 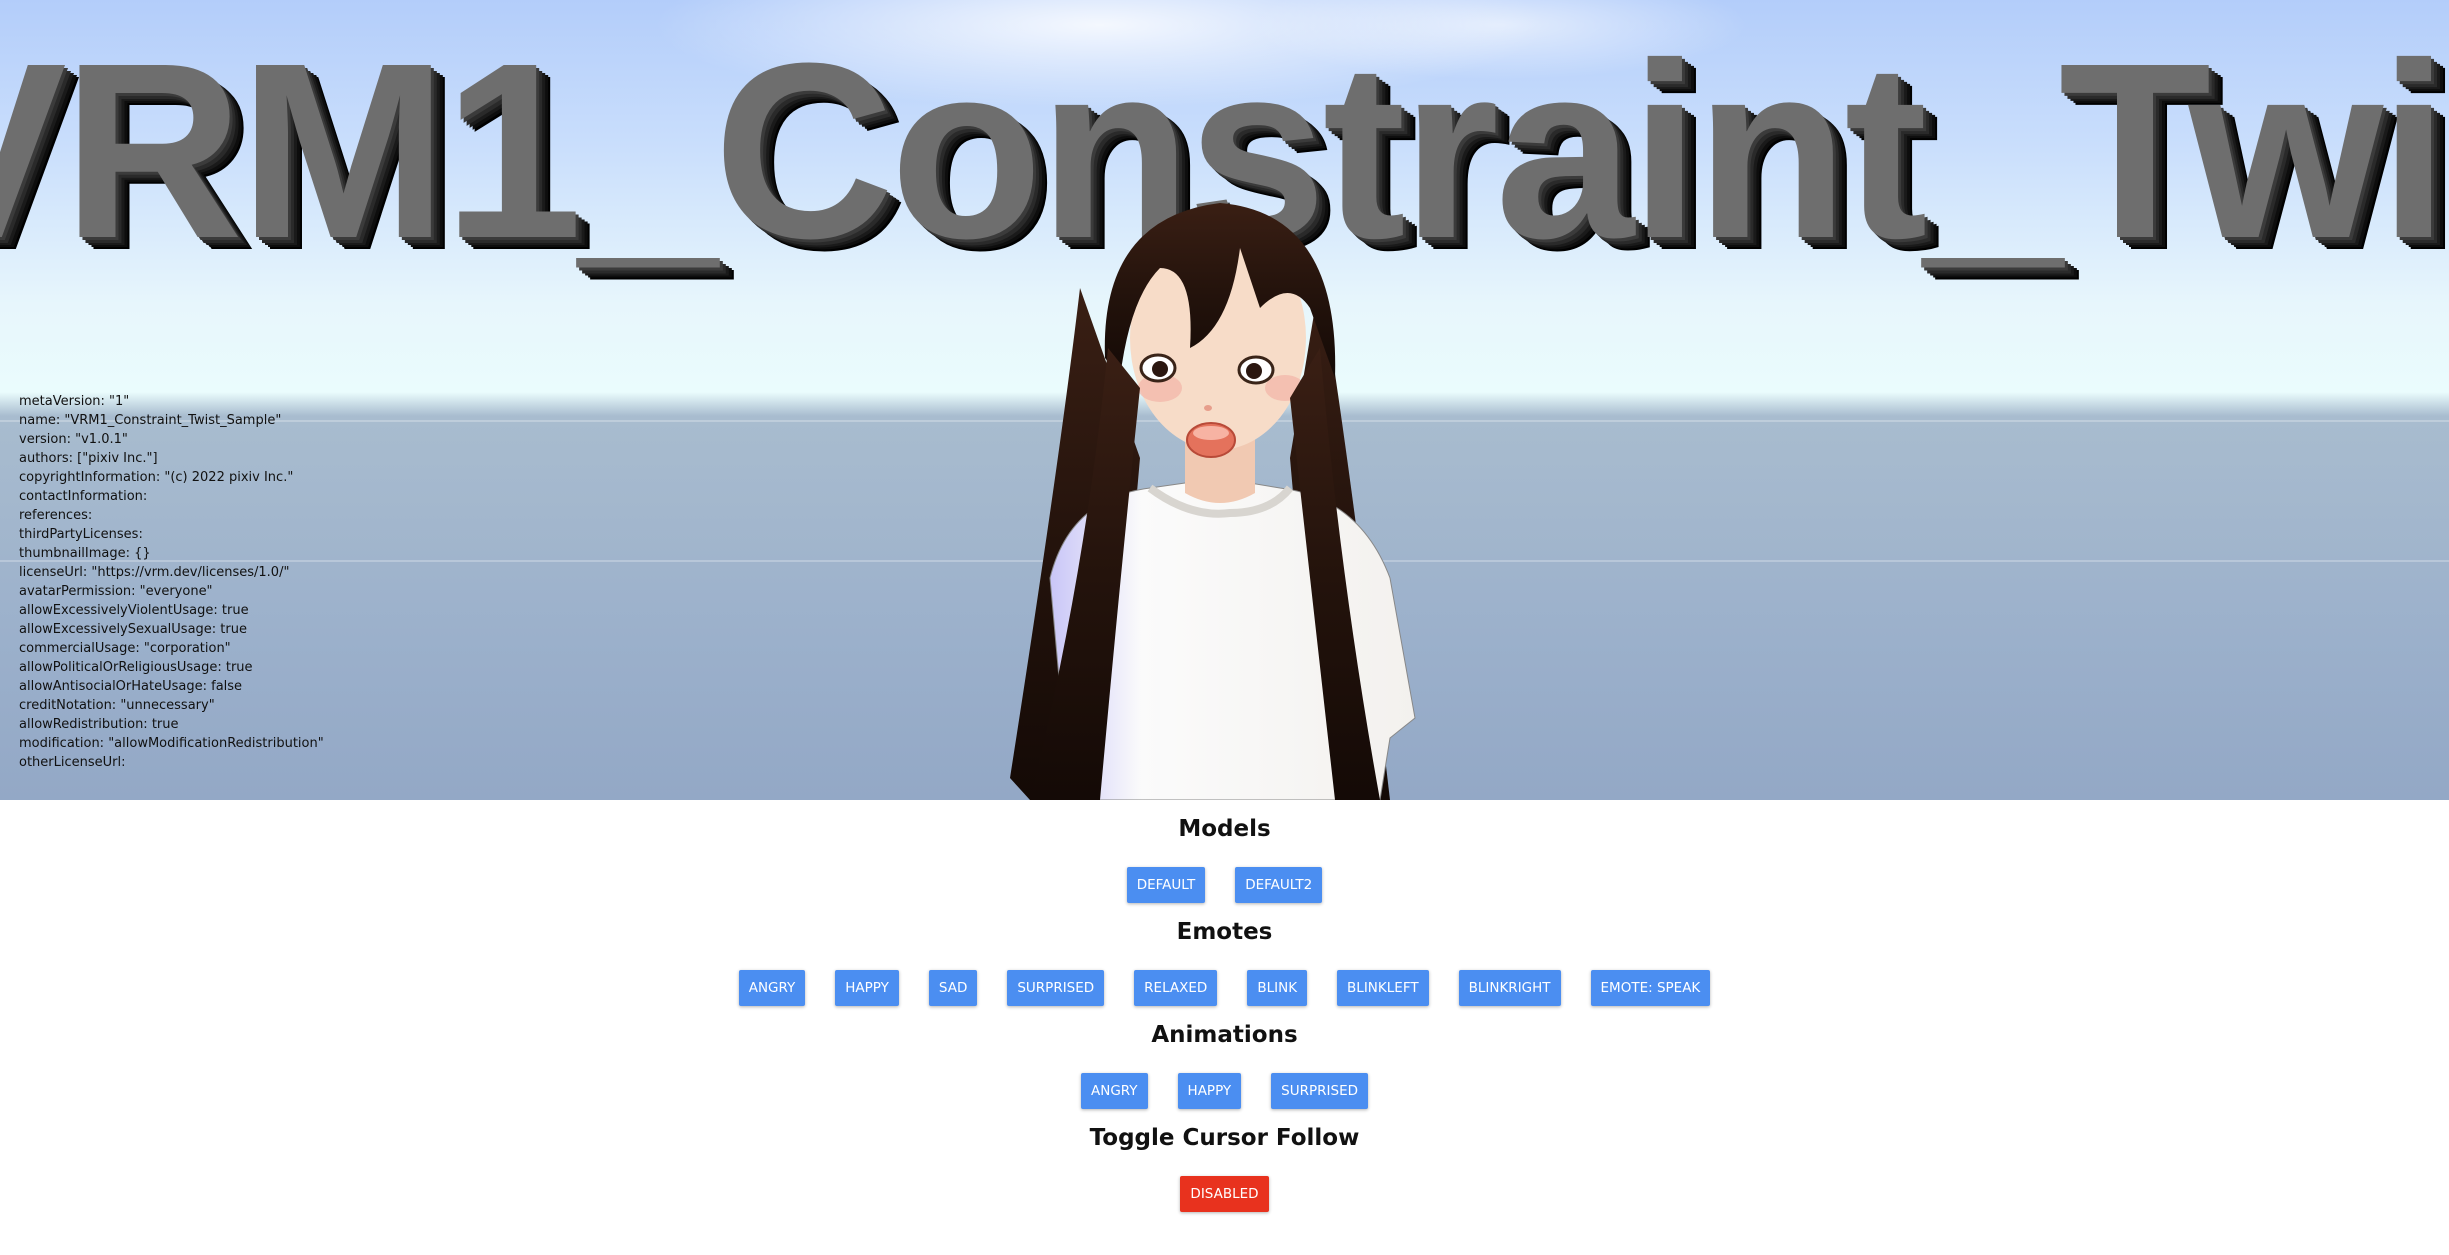 What do you see at coordinates (117, 705) in the screenshot?
I see `meta-line: creditNotation: "unnecessary"` at bounding box center [117, 705].